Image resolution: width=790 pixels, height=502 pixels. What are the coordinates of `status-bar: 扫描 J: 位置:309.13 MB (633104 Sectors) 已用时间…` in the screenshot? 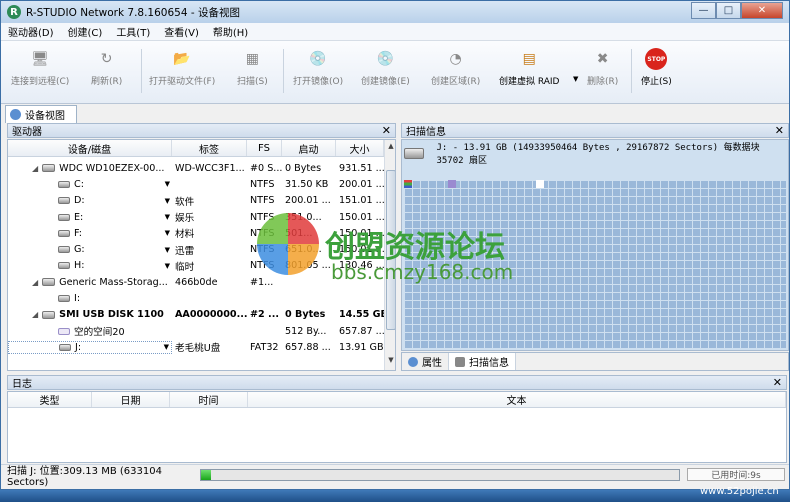 It's located at (395, 476).